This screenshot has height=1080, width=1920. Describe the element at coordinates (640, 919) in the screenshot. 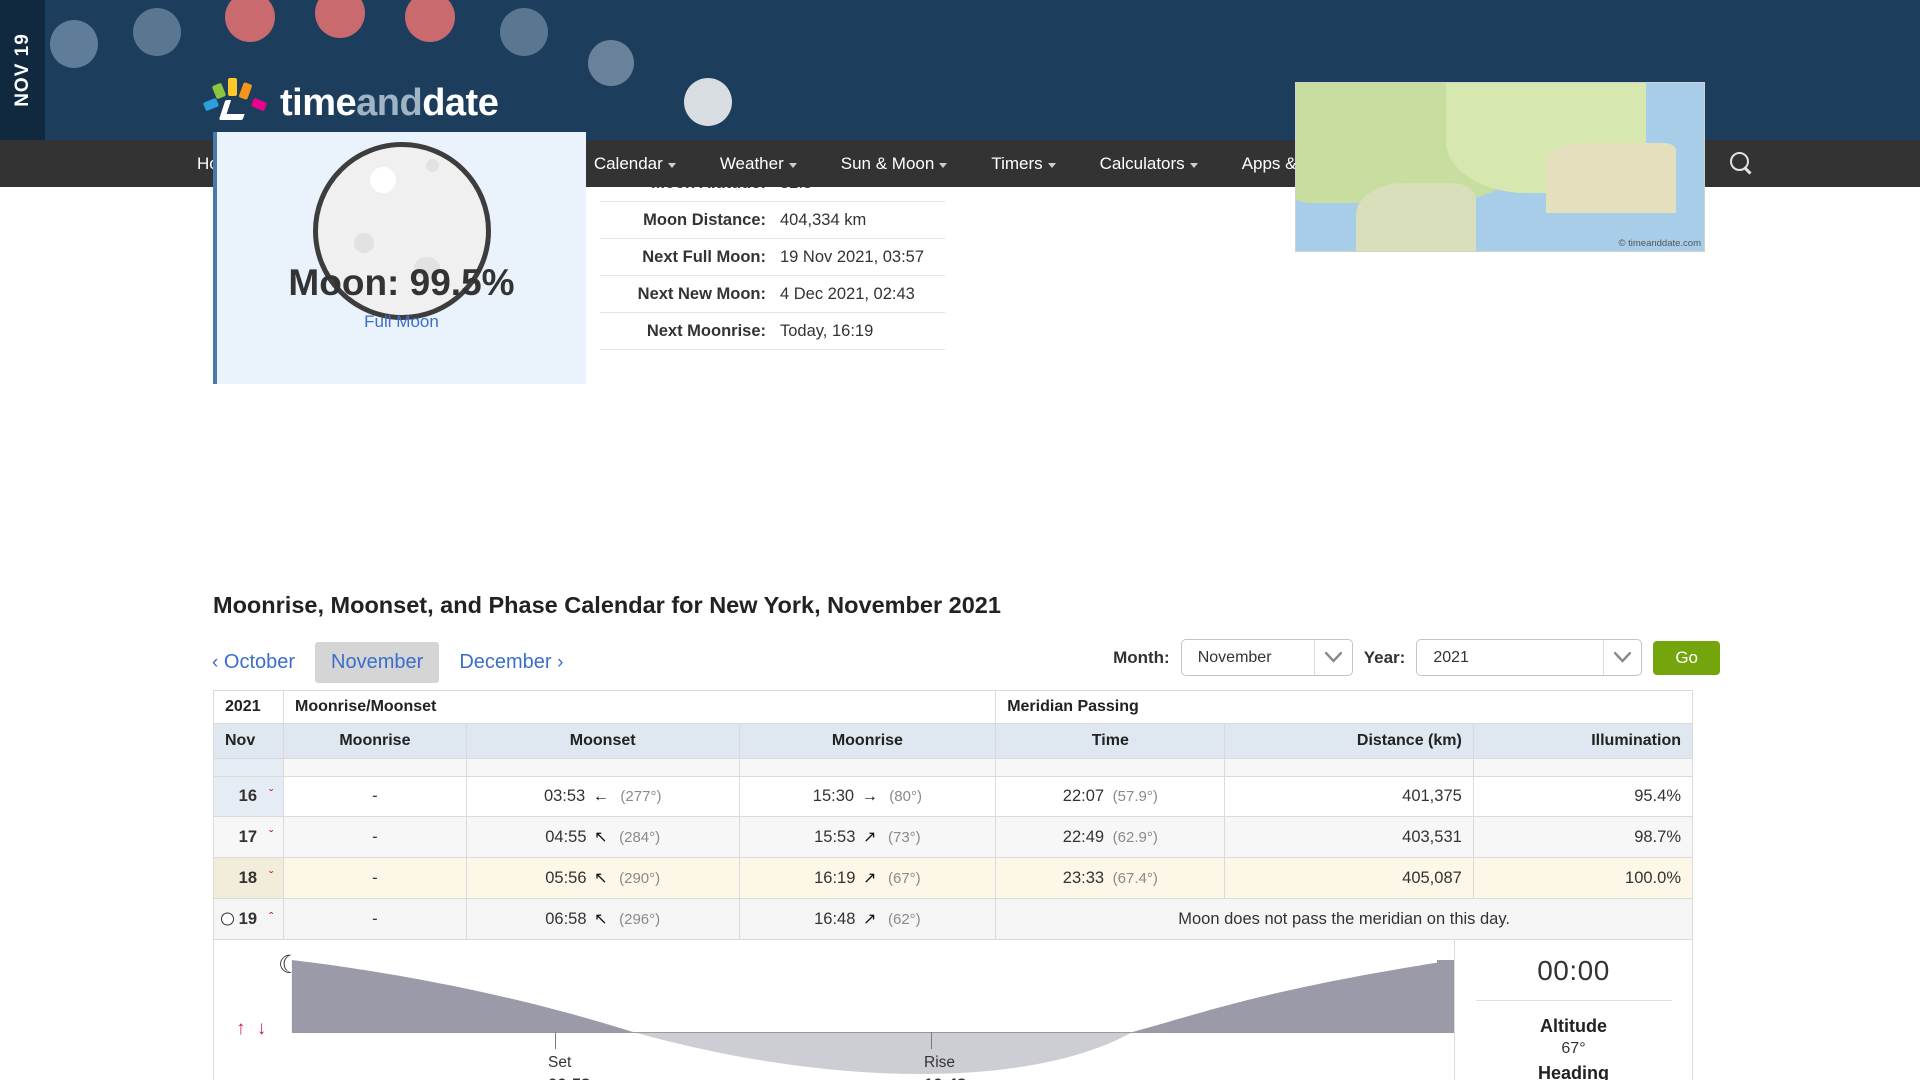

I see `moonset-degree: (296°)` at that location.